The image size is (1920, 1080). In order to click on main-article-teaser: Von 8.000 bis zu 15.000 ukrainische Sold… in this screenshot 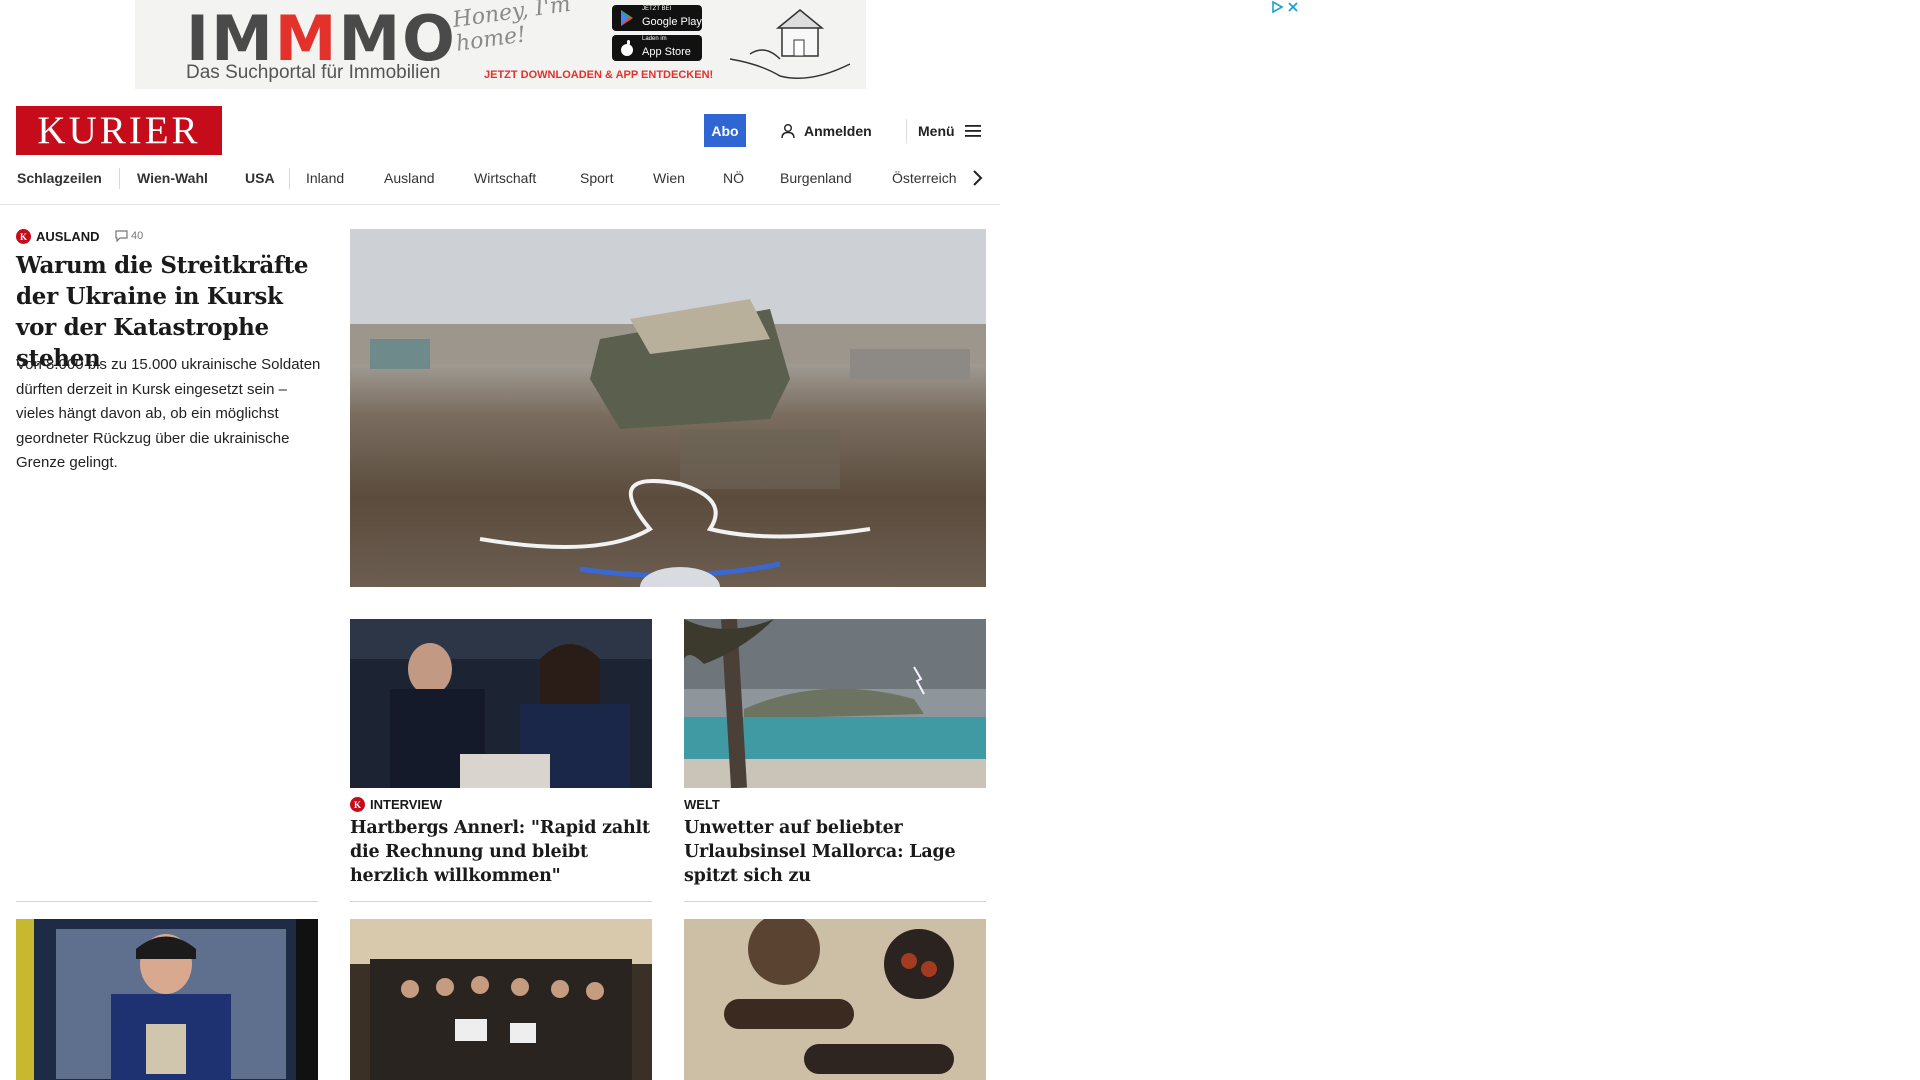, I will do `click(168, 413)`.